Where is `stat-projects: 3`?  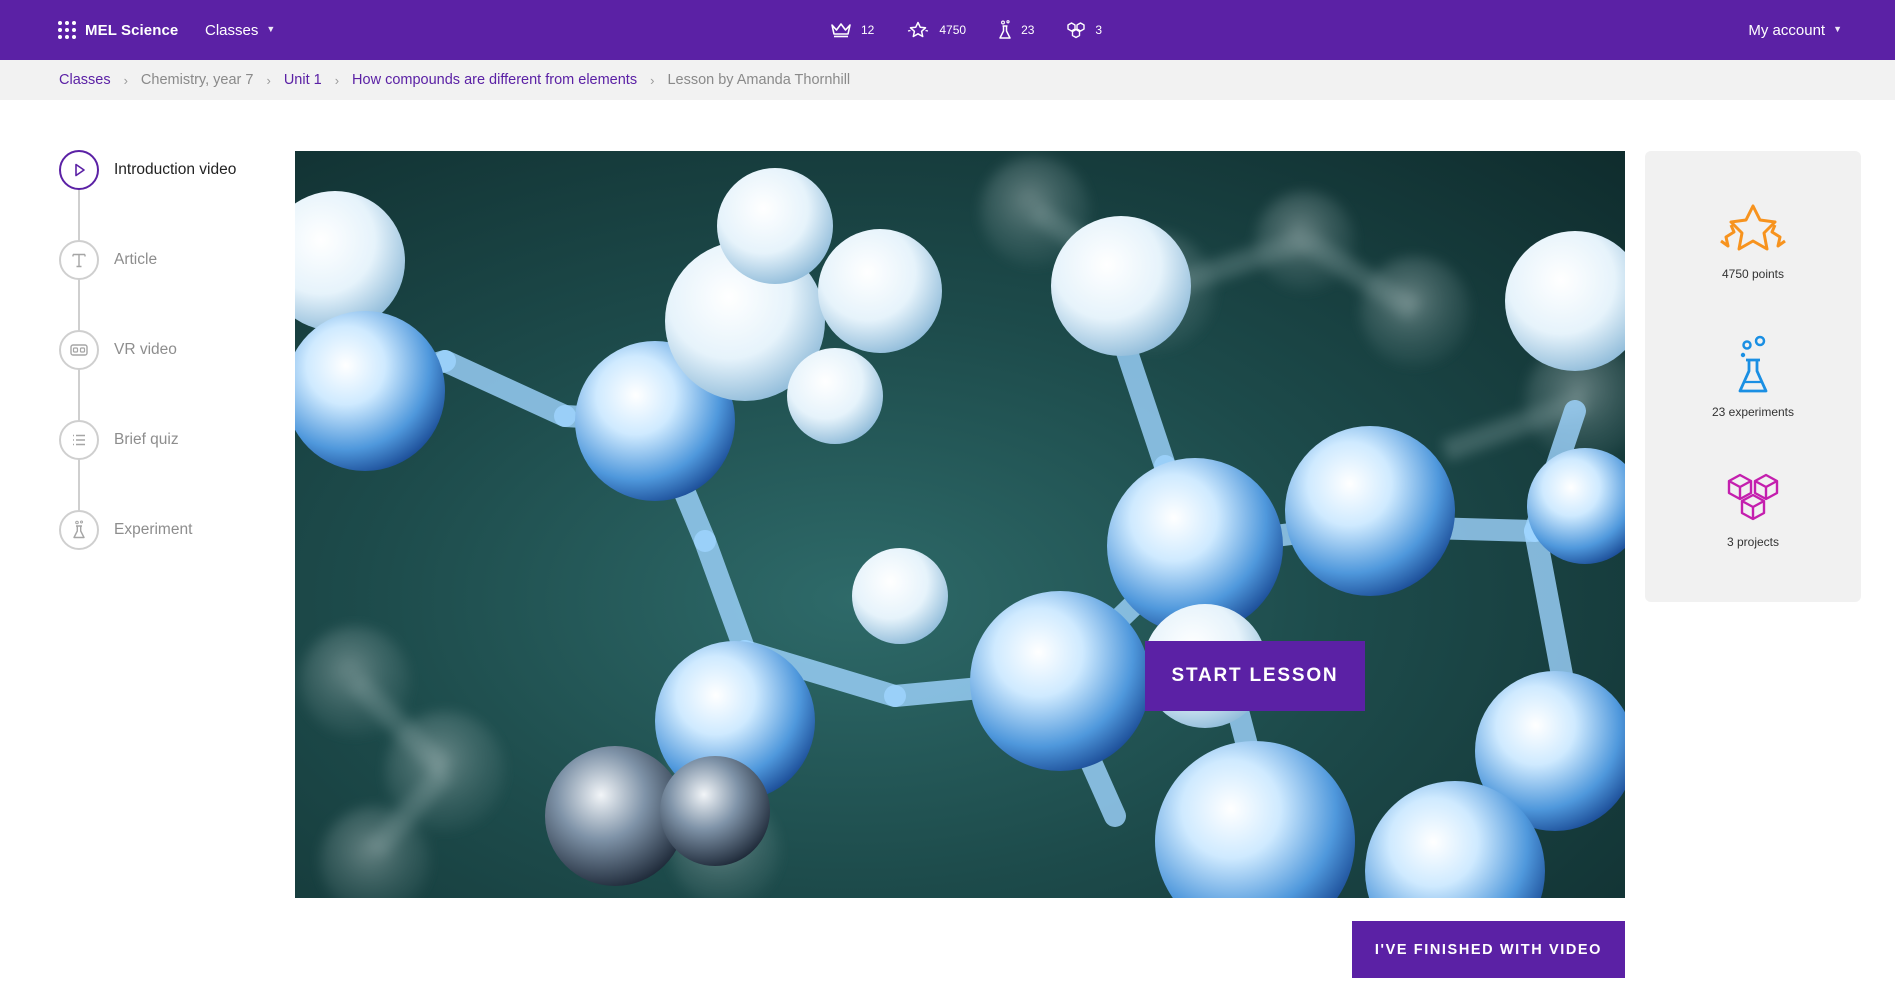 stat-projects: 3 is located at coordinates (1084, 30).